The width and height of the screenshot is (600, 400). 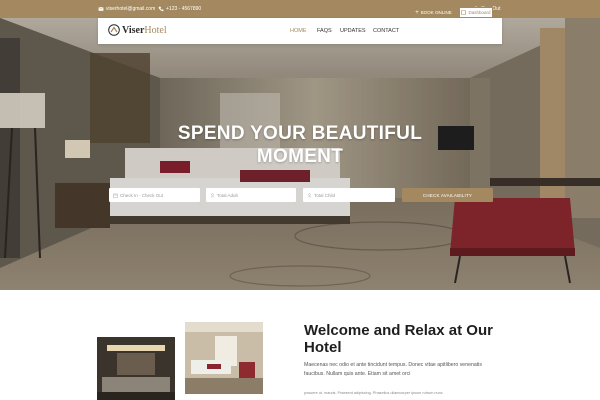 What do you see at coordinates (184, 9) in the screenshot?
I see `contact-phone-text: +123 - 4567890` at bounding box center [184, 9].